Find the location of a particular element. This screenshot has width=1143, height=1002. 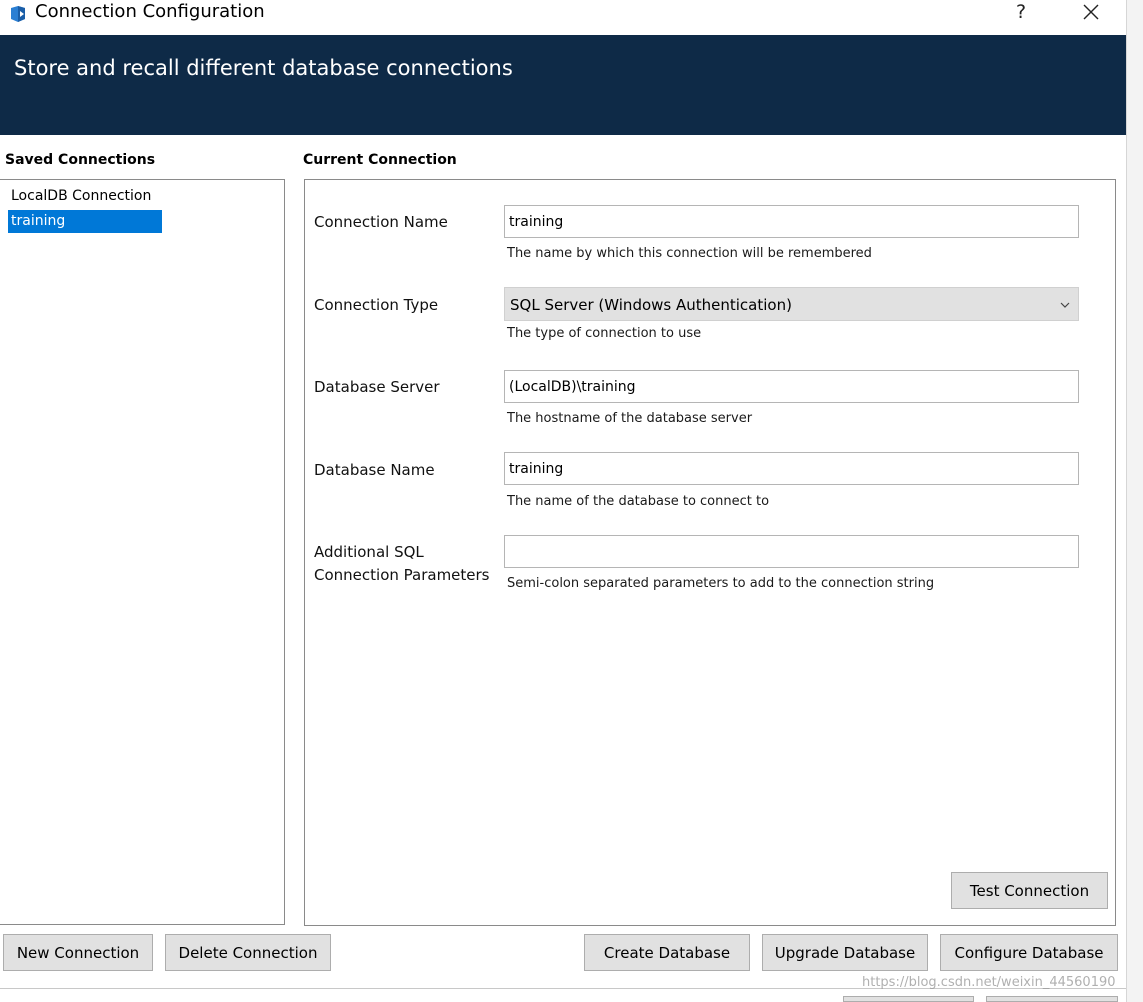

create-database-button: Create Database is located at coordinates (667, 952).